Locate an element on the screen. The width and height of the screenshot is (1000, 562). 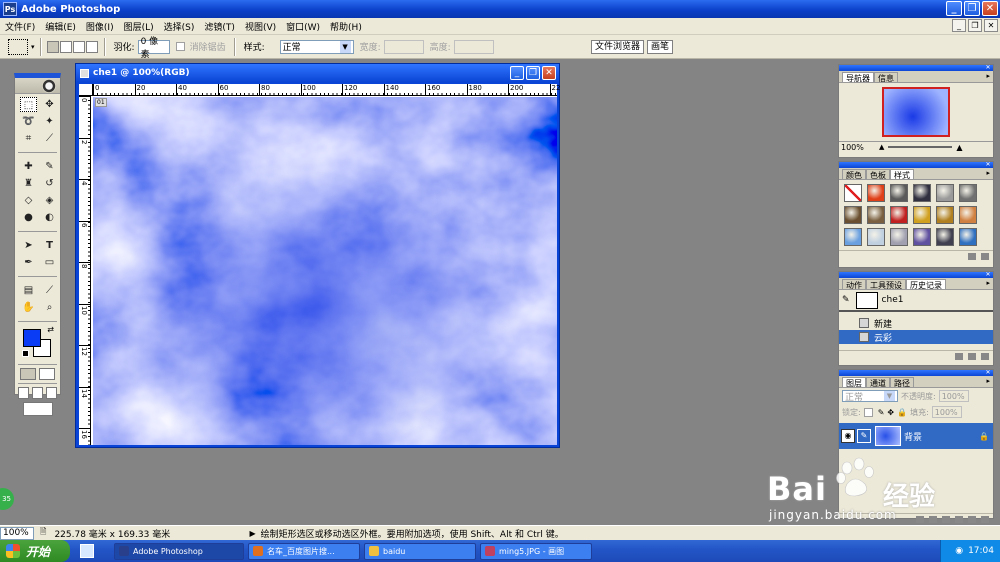
screen-mode-menu-icon is located at coordinates (37, 393).